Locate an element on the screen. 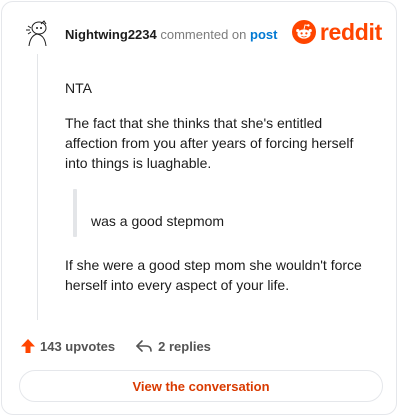 This screenshot has height=418, width=400. comment-footer: 143 upvotes 2 replies is located at coordinates (115, 346).